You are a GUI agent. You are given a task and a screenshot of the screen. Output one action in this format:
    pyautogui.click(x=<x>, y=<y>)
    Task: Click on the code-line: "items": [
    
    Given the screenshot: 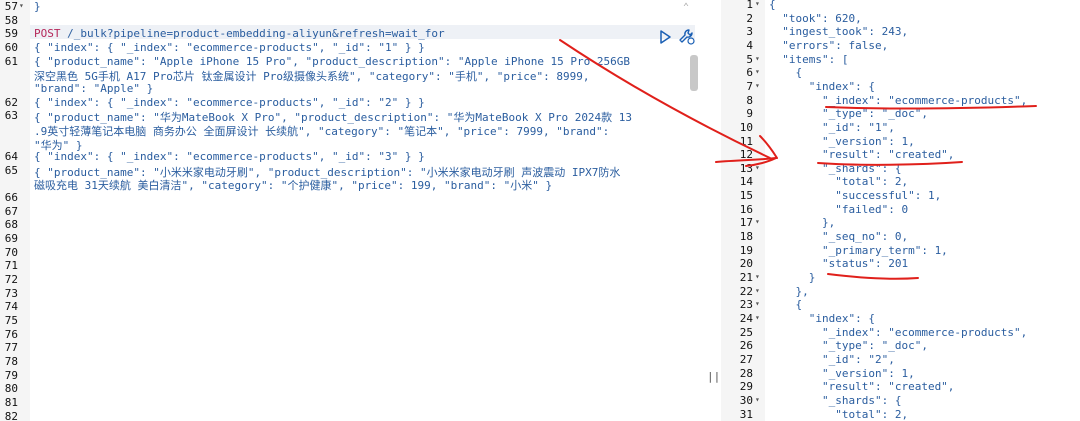 What is the action you would take?
    pyautogui.click(x=808, y=59)
    